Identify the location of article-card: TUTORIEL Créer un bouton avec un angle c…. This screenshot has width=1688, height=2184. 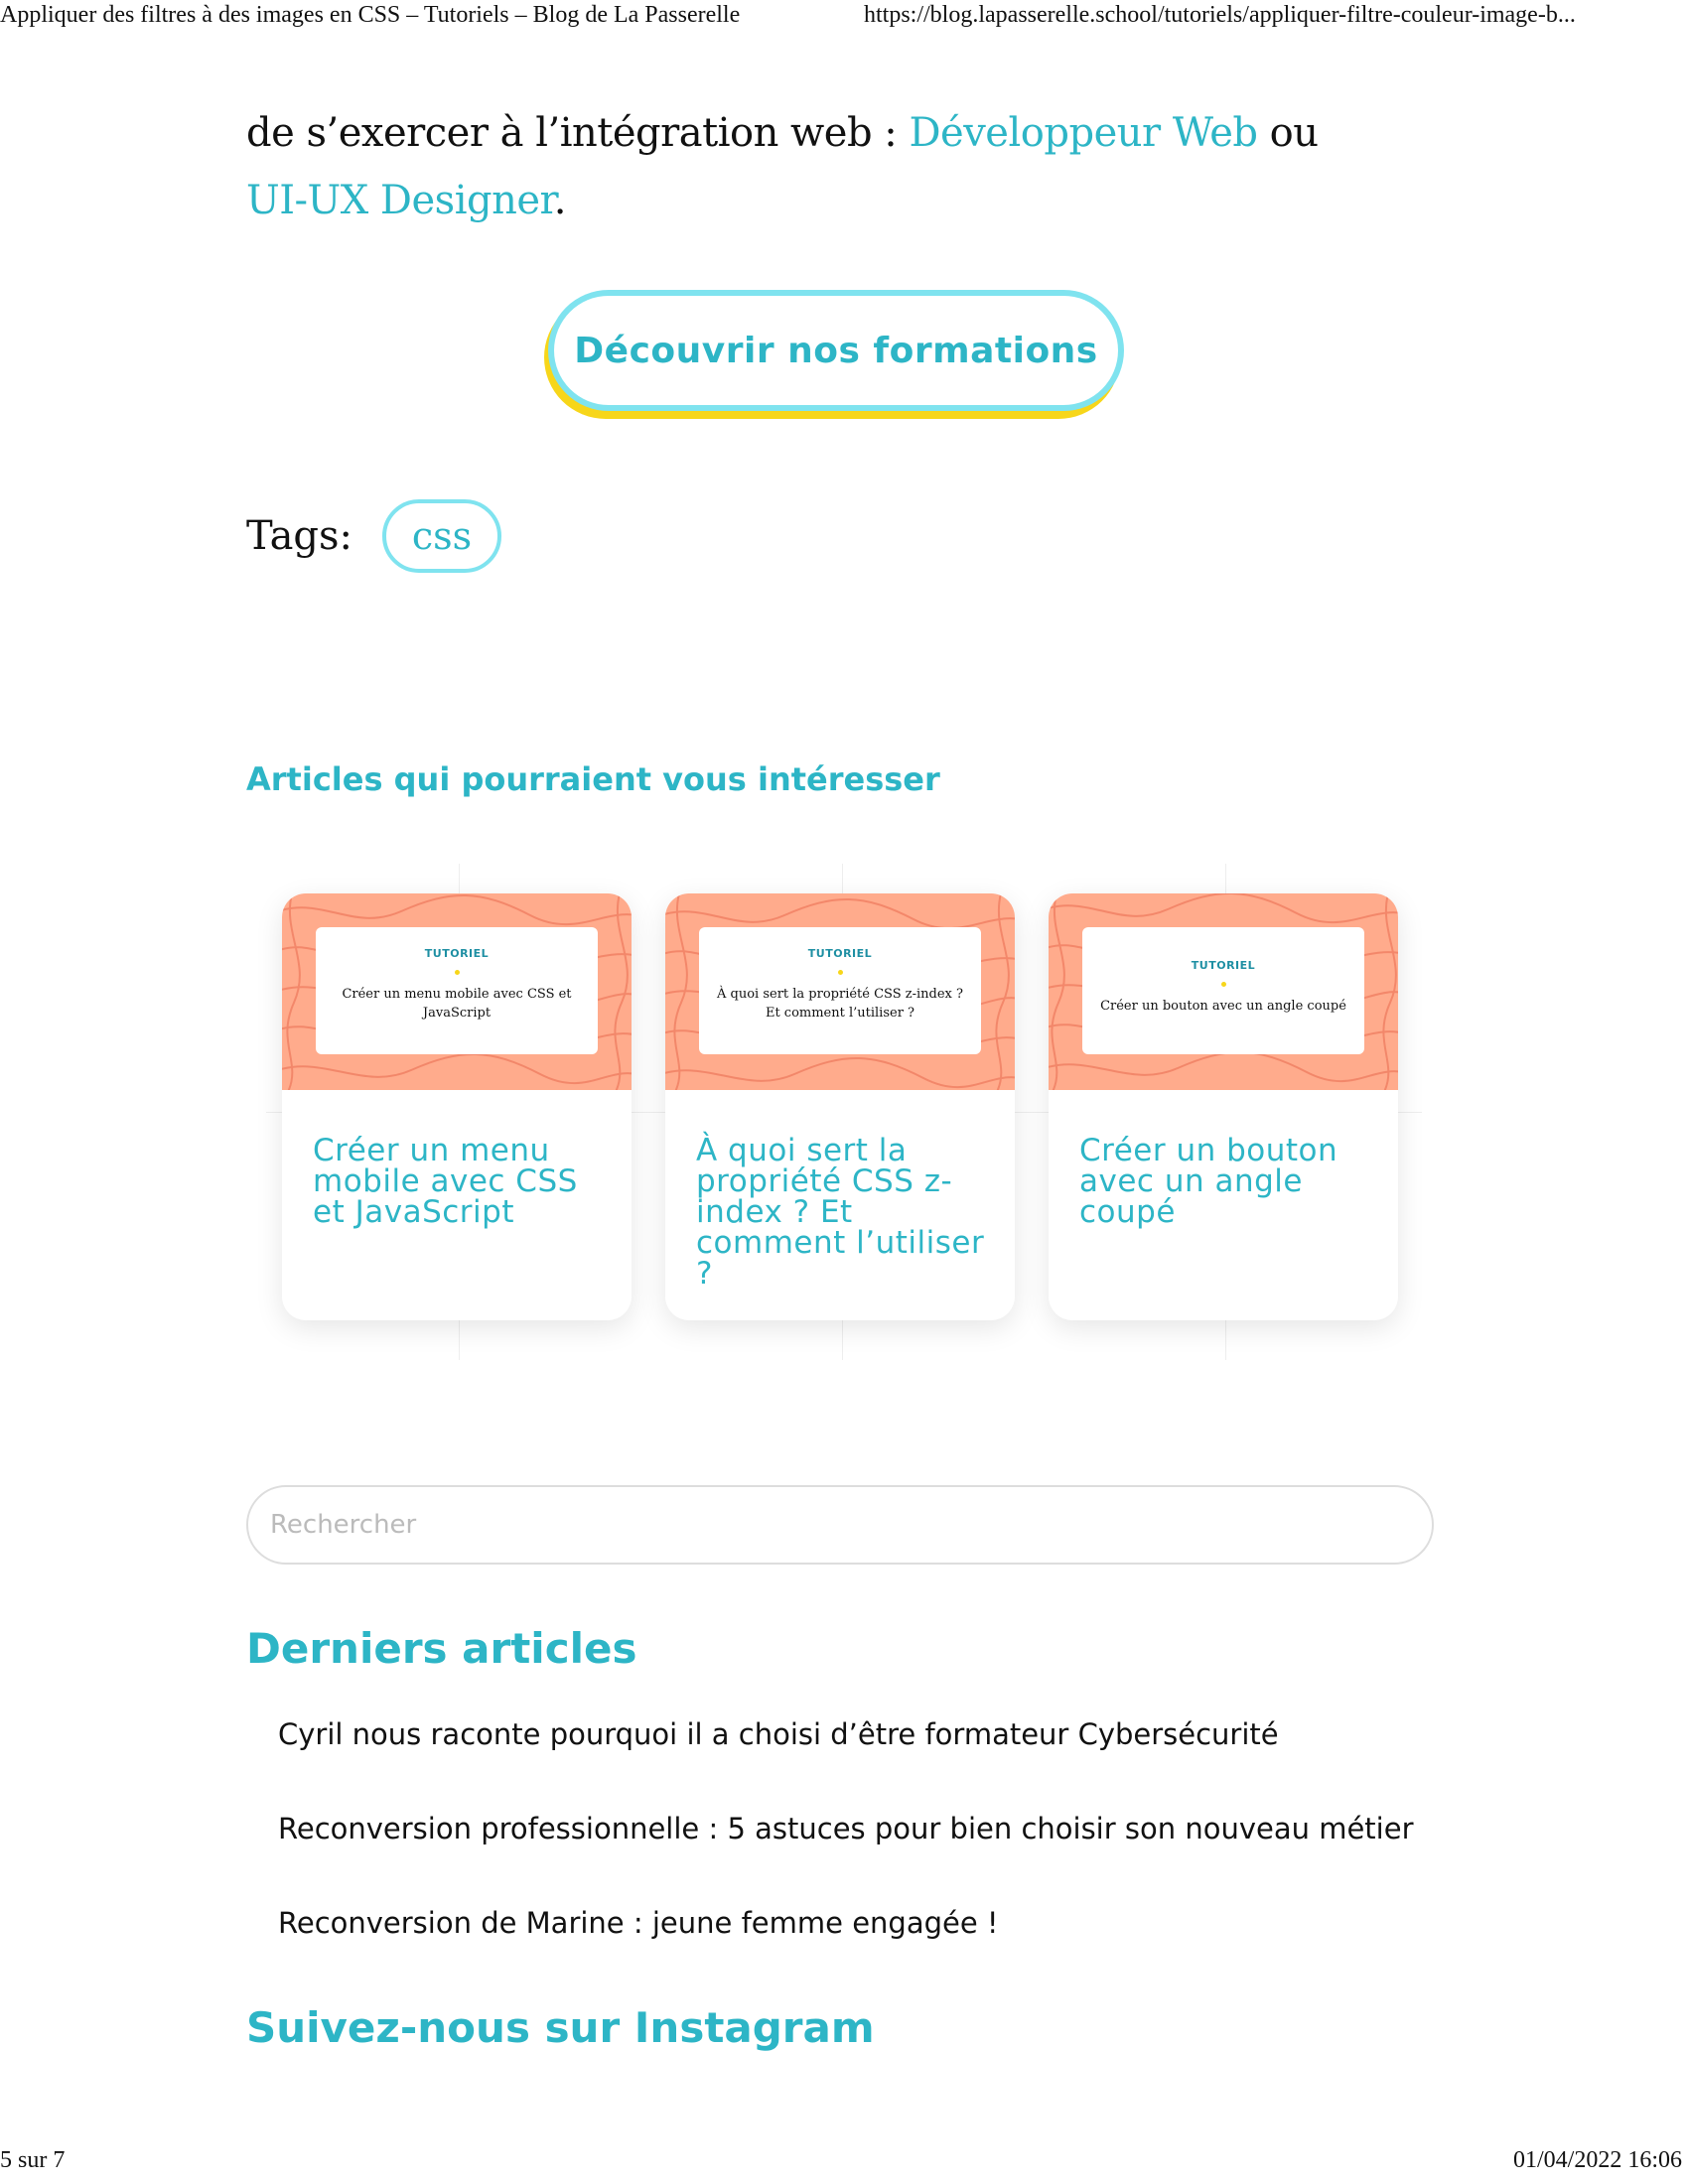
(1223, 1106).